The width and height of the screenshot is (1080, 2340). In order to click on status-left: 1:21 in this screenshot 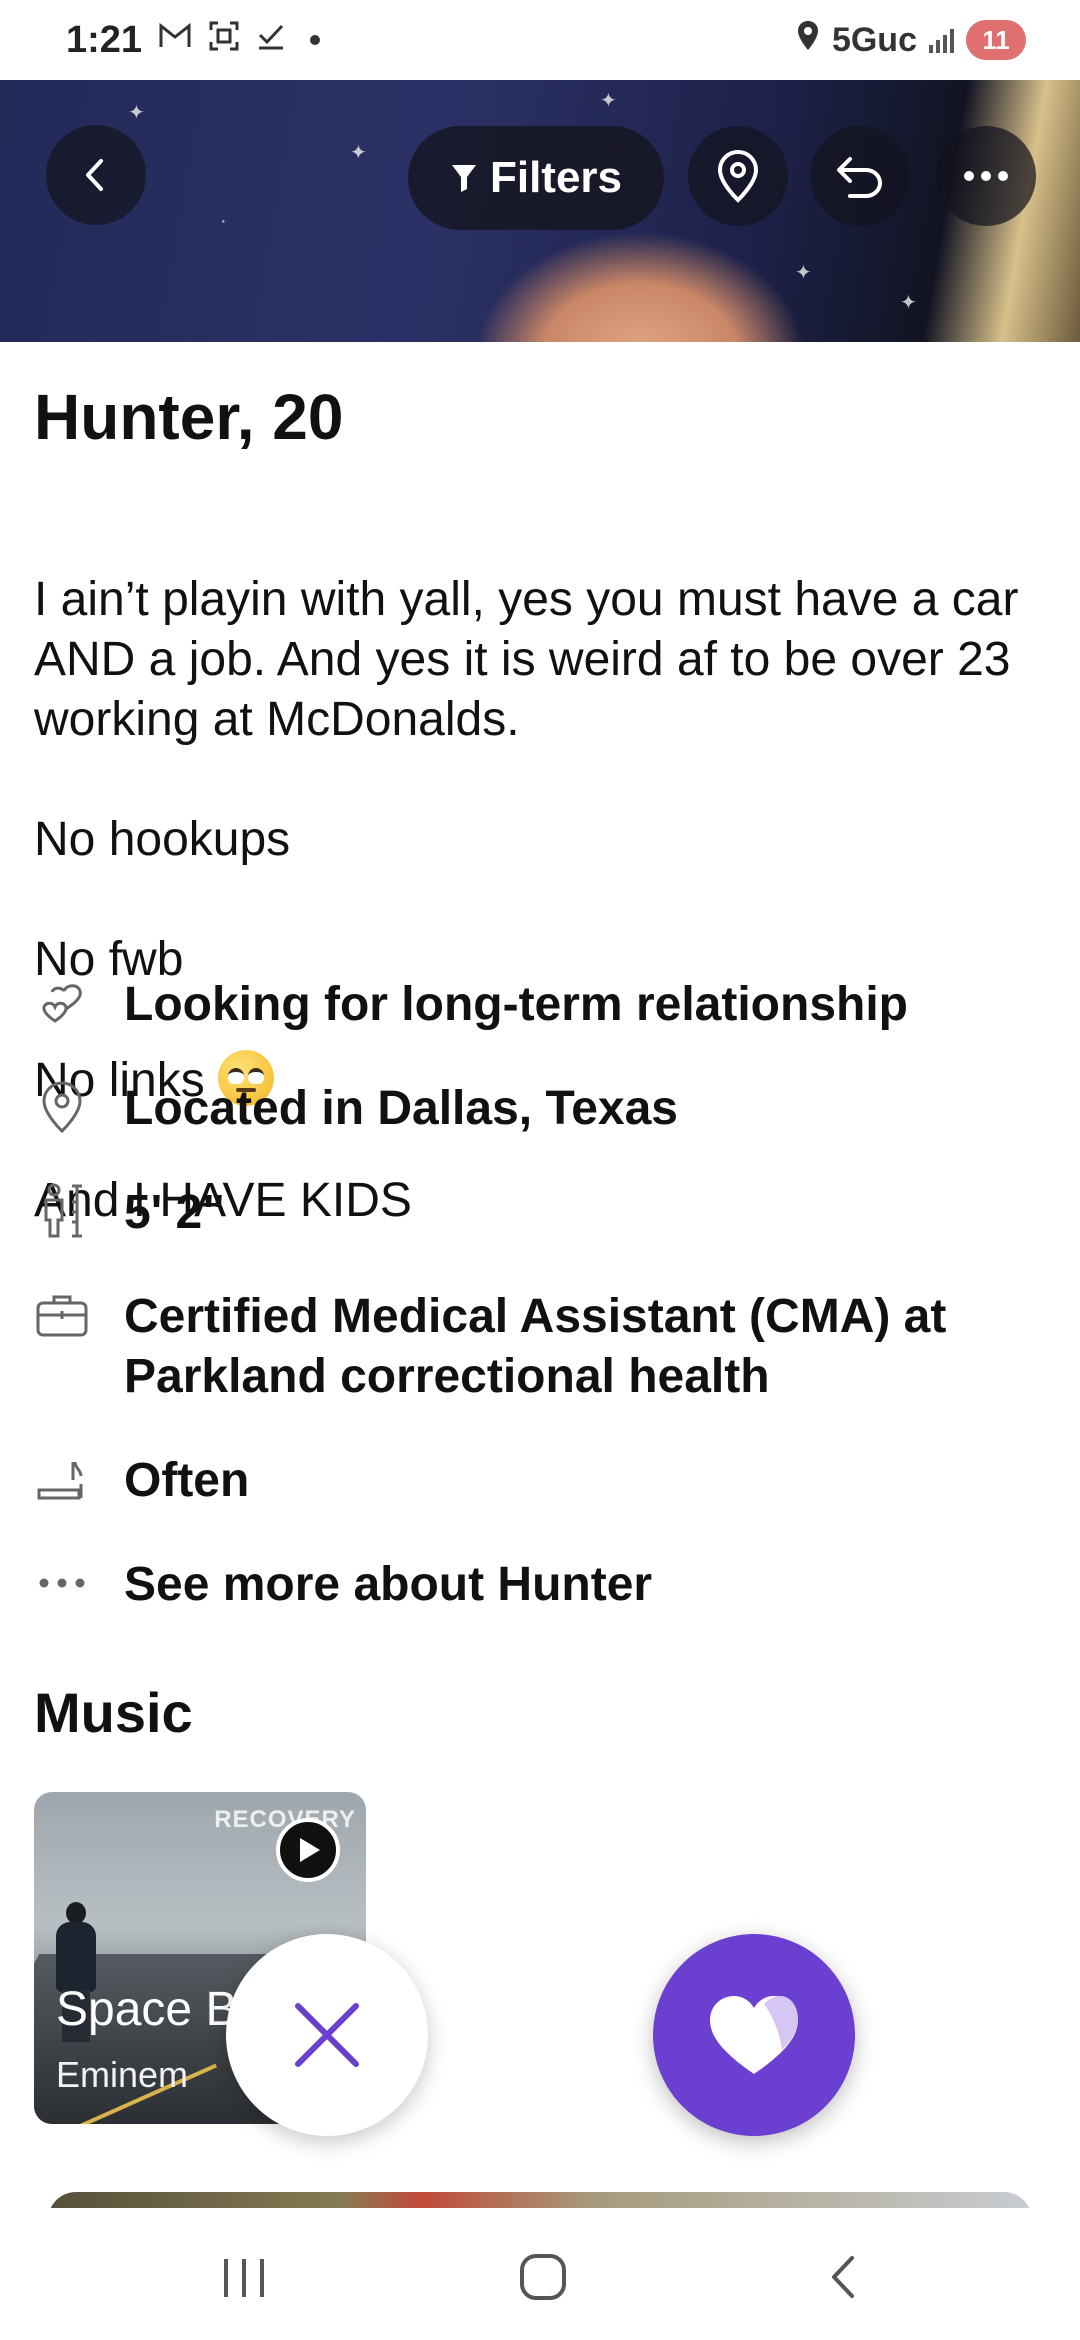, I will do `click(193, 40)`.